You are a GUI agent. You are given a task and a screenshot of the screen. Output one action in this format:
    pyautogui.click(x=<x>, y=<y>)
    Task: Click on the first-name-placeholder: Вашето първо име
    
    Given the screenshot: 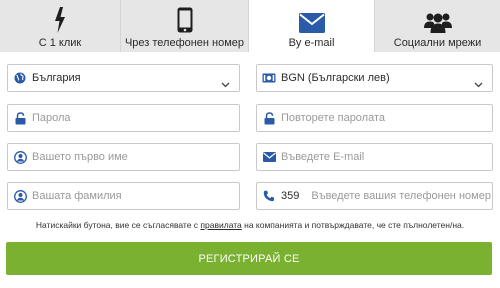 What is the action you would take?
    pyautogui.click(x=80, y=157)
    